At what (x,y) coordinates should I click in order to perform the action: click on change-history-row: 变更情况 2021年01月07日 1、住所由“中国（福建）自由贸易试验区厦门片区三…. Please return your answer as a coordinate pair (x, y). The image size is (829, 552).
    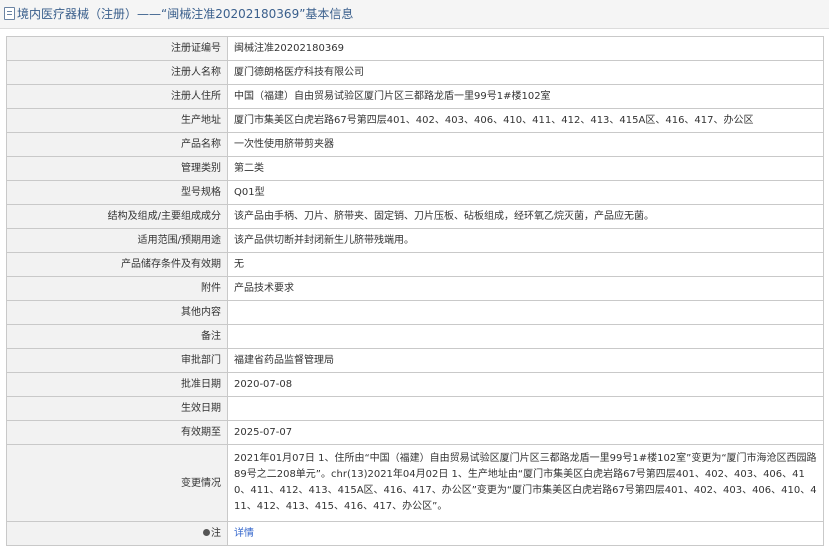
    Looking at the image, I should click on (415, 483).